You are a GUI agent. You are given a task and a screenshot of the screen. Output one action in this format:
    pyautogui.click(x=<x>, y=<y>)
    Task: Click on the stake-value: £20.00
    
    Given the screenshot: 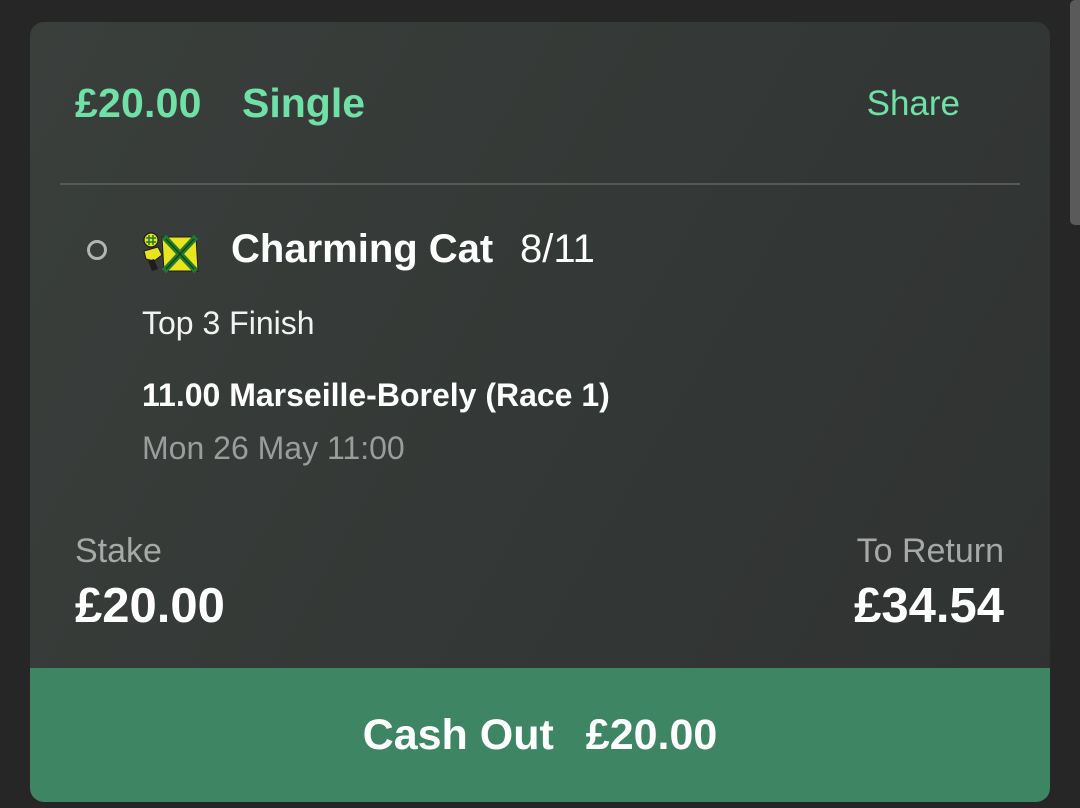 What is the action you would take?
    pyautogui.click(x=150, y=606)
    